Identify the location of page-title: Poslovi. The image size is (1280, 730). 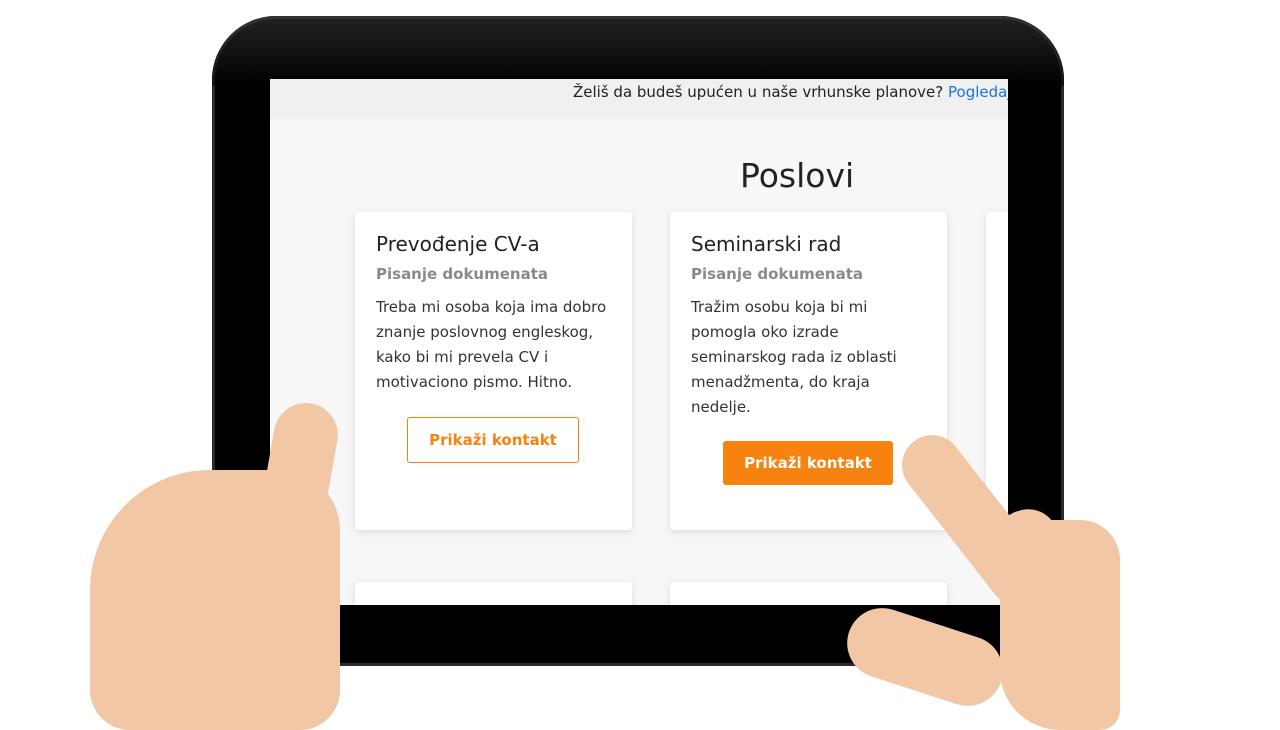
(797, 175).